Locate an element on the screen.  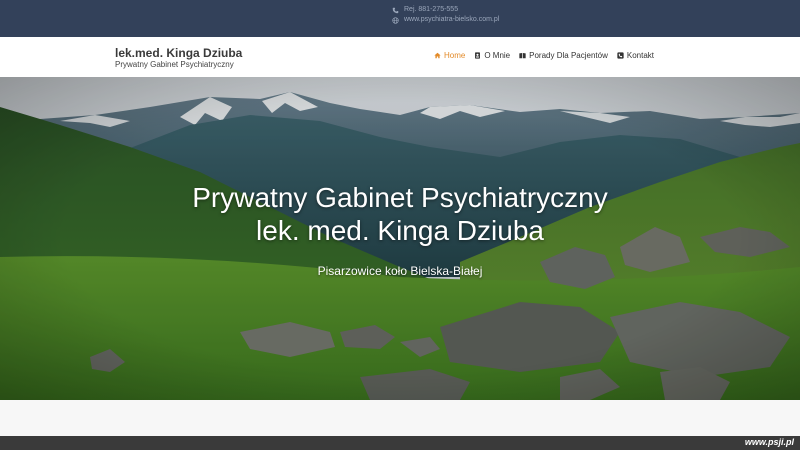
nav-item-advice: Porady Dla Pacjentów is located at coordinates (563, 55).